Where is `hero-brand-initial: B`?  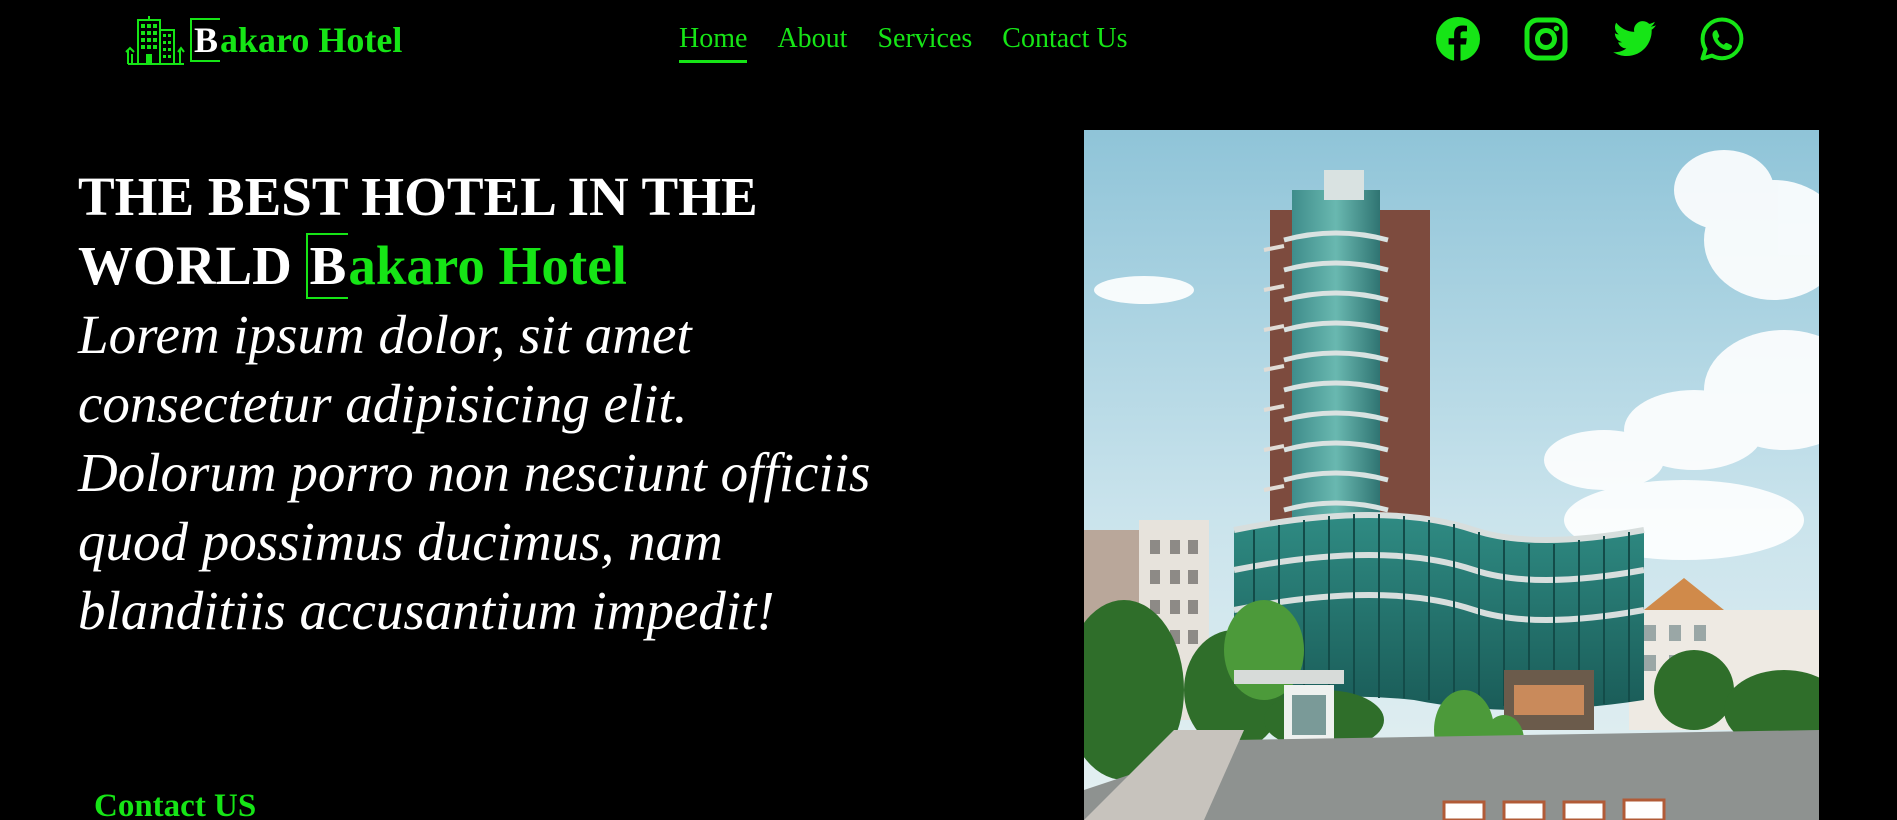
hero-brand-initial: B is located at coordinates (327, 266).